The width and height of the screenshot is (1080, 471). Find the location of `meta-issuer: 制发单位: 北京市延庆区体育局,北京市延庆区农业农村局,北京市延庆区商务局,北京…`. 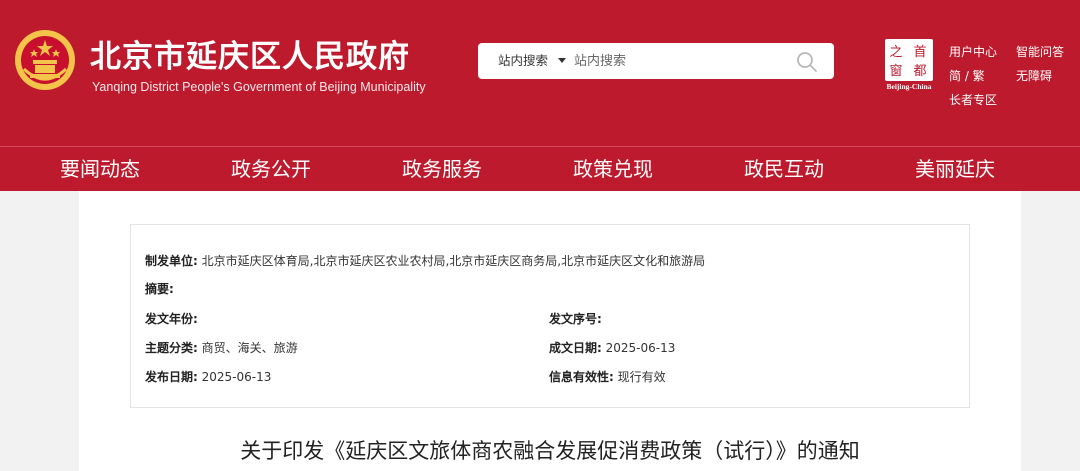

meta-issuer: 制发单位: 北京市延庆区体育局,北京市延庆区农业农村局,北京市延庆区商务局,北京… is located at coordinates (425, 260).